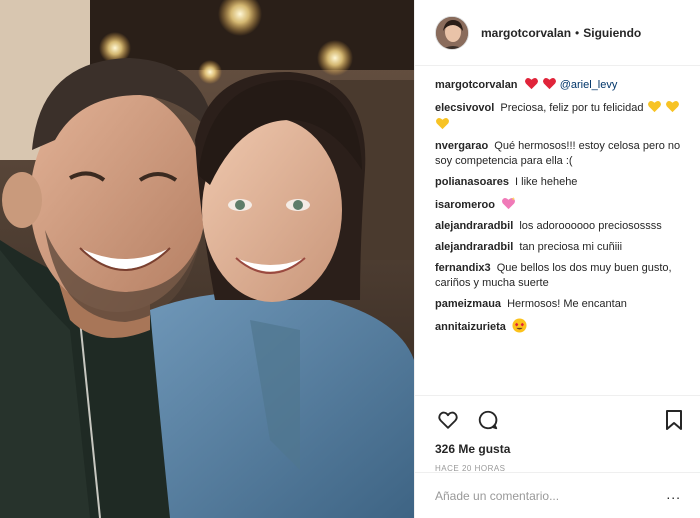 Image resolution: width=700 pixels, height=518 pixels. What do you see at coordinates (562, 326) in the screenshot?
I see `comment-item: annitaizurieta` at bounding box center [562, 326].